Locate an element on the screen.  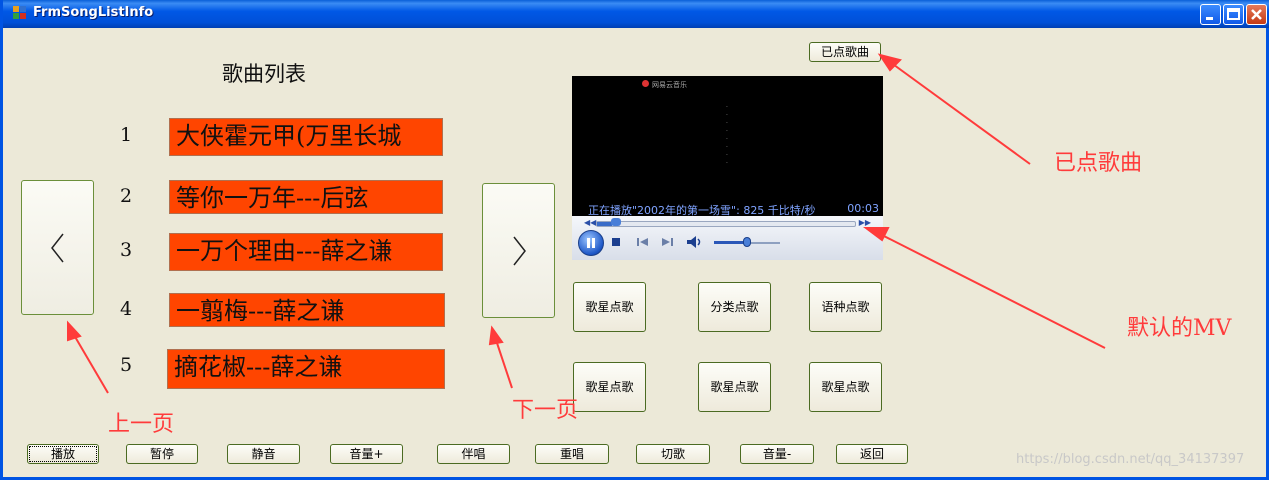
annotation-prev-page: 上一页 is located at coordinates (141, 424).